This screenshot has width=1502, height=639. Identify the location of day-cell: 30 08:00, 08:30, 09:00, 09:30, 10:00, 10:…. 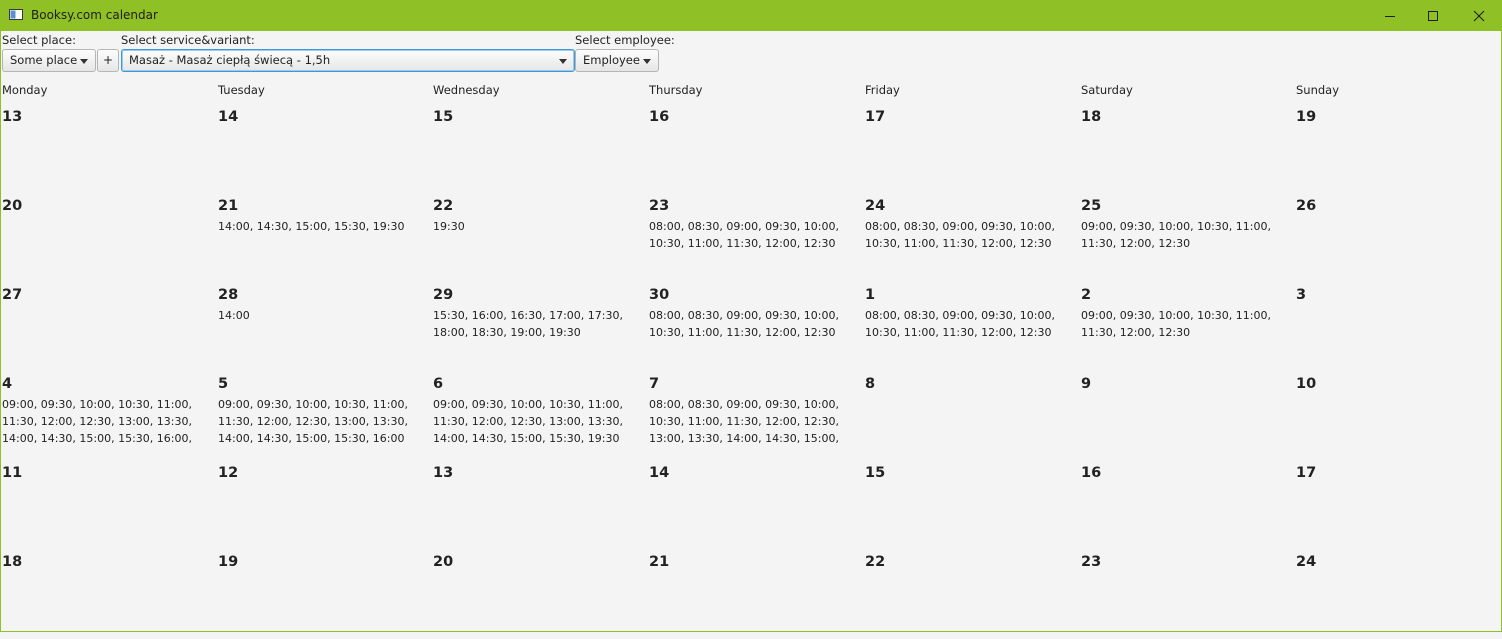
(757, 327).